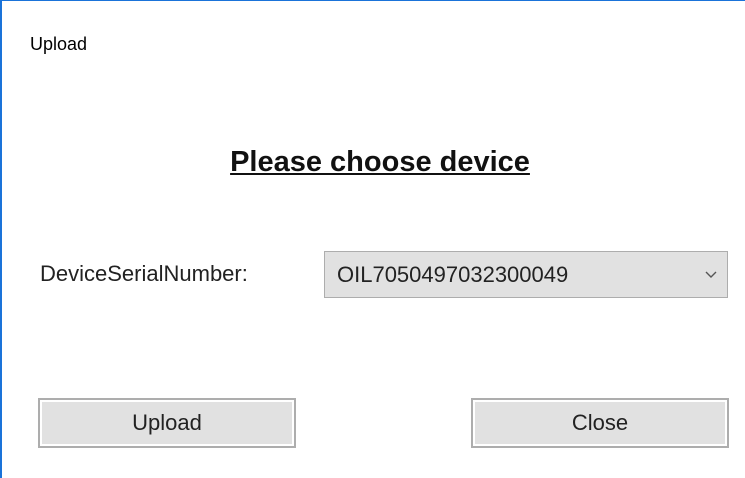  What do you see at coordinates (59, 44) in the screenshot?
I see `window-title: Upload` at bounding box center [59, 44].